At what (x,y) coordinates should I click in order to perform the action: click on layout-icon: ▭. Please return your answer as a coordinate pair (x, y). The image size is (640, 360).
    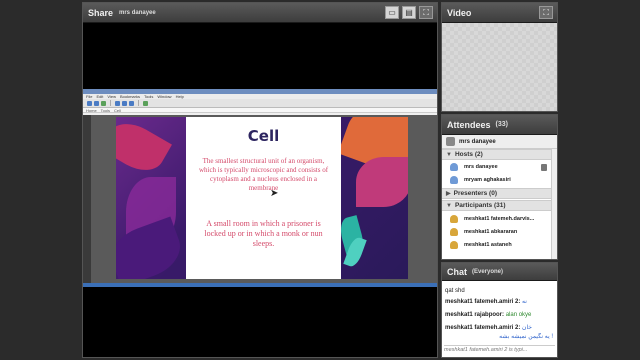
    Looking at the image, I should click on (392, 12).